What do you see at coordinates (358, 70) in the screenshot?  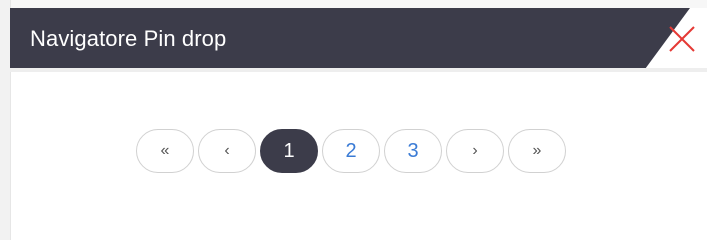 I see `header-separator` at bounding box center [358, 70].